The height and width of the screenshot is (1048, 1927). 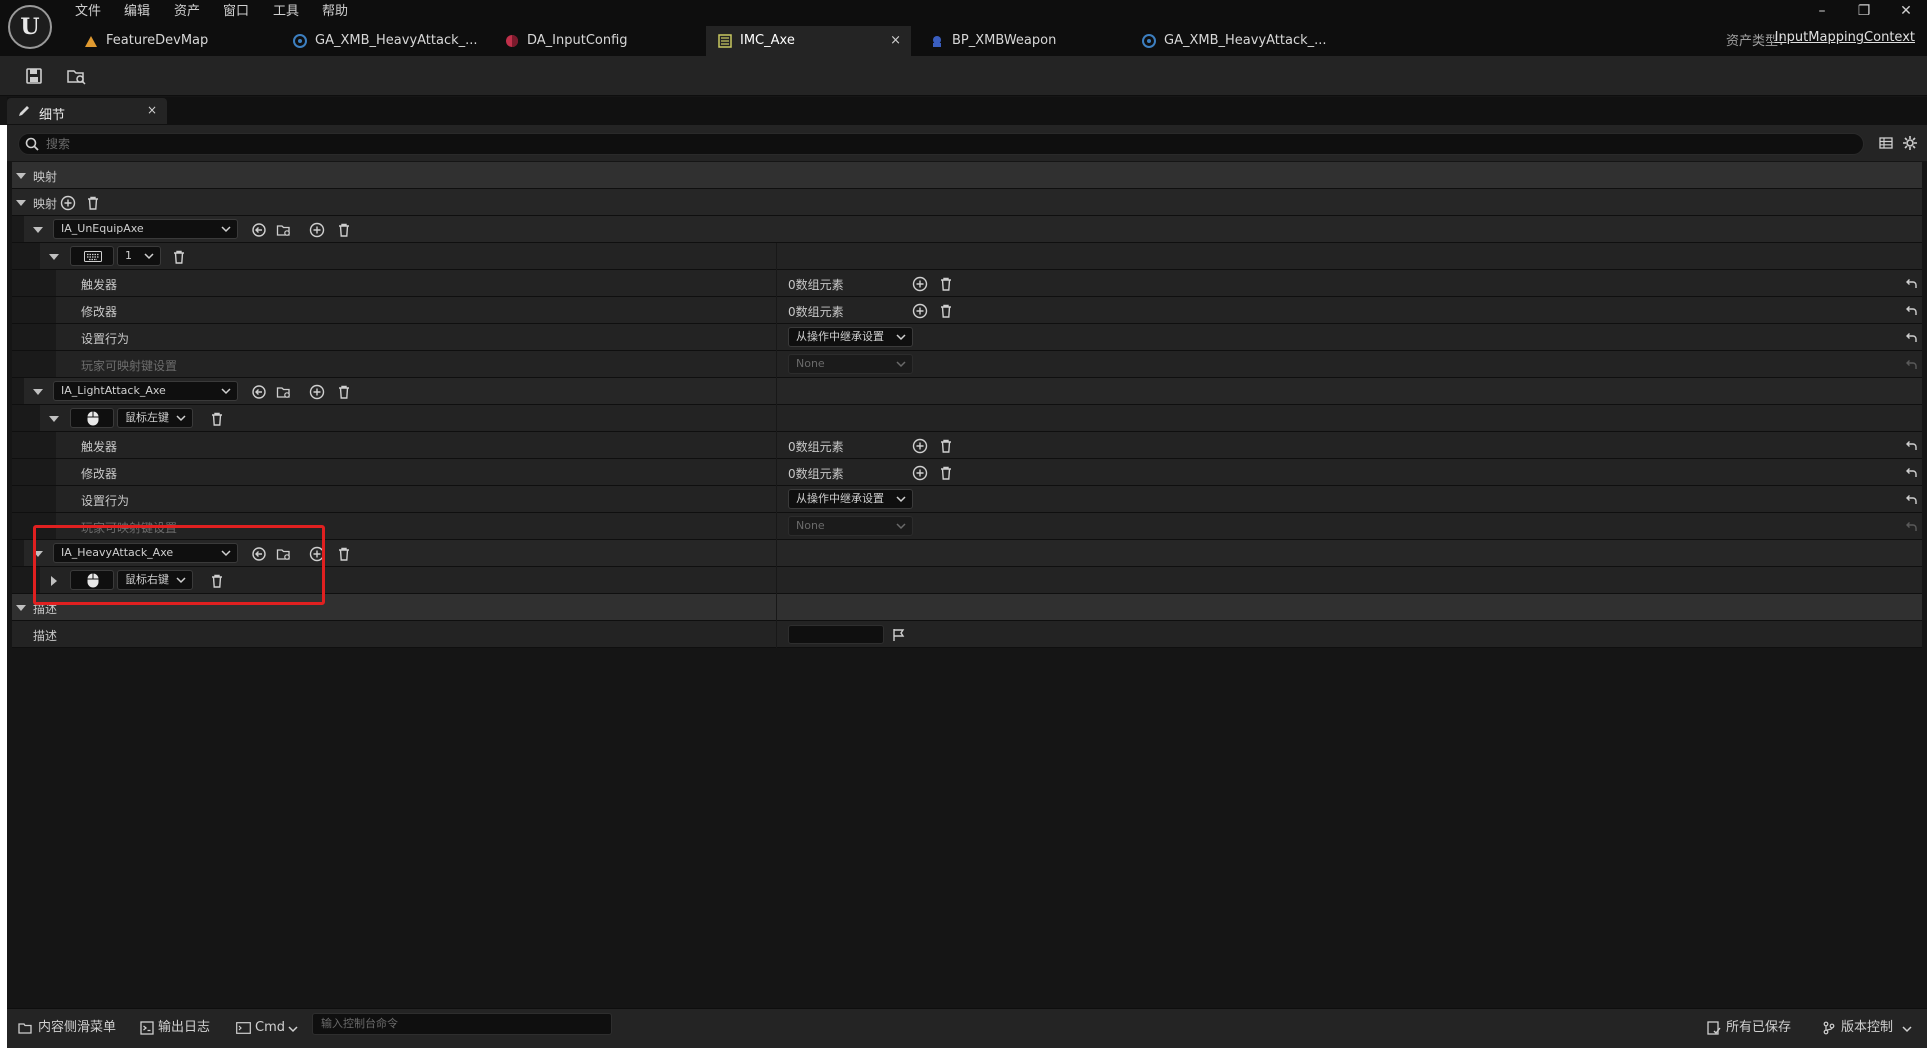 What do you see at coordinates (34, 76) in the screenshot?
I see `save-button` at bounding box center [34, 76].